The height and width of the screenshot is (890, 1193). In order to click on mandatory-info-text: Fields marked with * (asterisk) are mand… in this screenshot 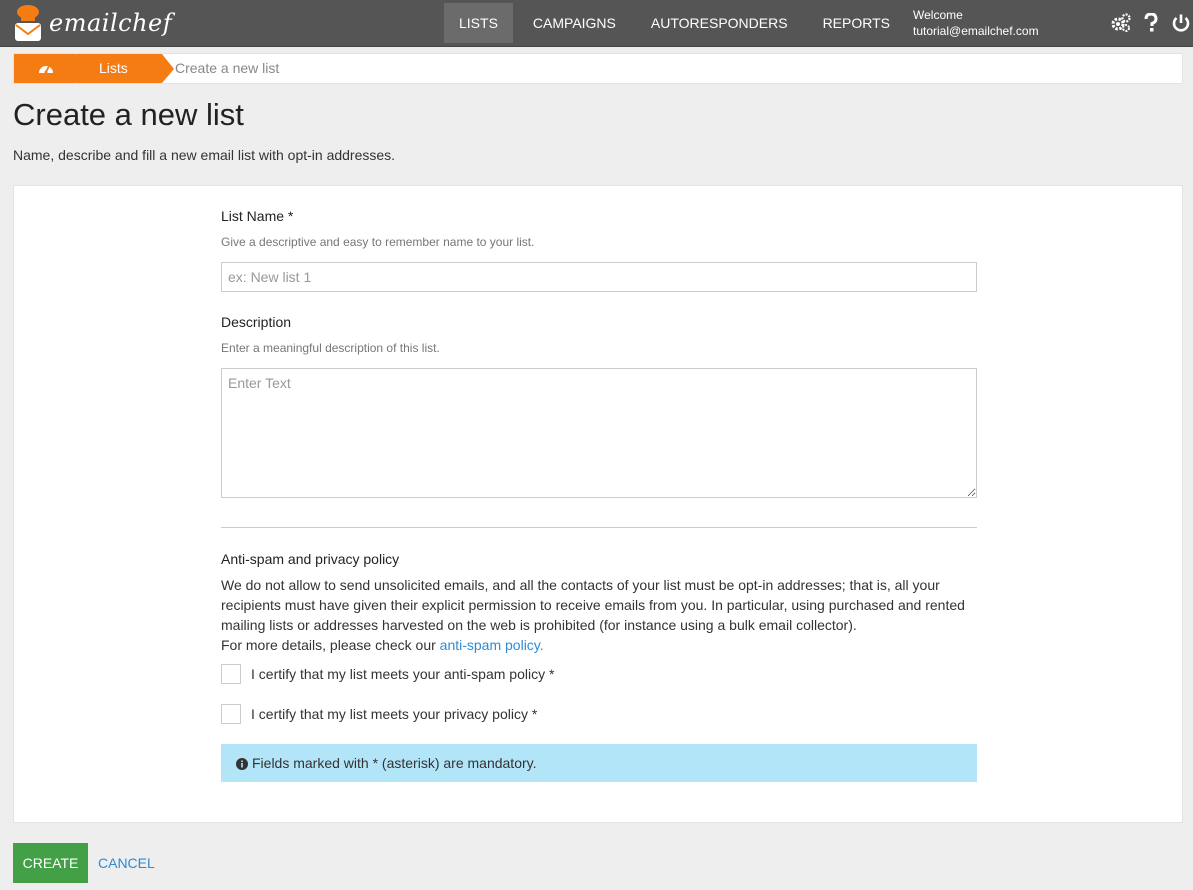, I will do `click(394, 763)`.